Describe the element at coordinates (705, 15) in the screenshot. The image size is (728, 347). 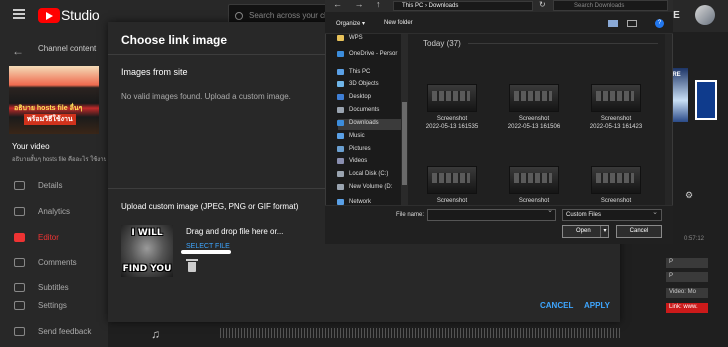
I see `avatar` at that location.